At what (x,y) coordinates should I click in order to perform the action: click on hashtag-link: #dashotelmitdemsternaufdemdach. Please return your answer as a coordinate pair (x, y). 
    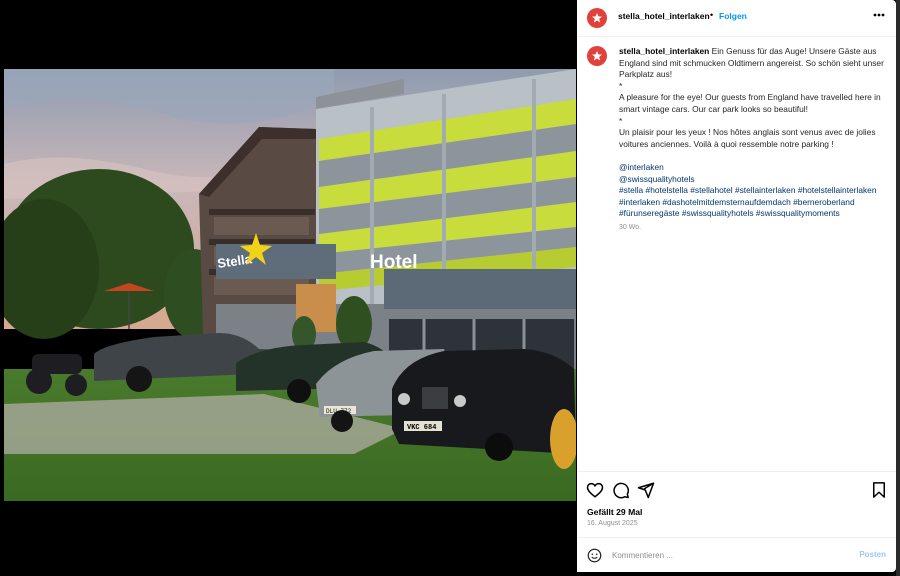
    Looking at the image, I should click on (726, 202).